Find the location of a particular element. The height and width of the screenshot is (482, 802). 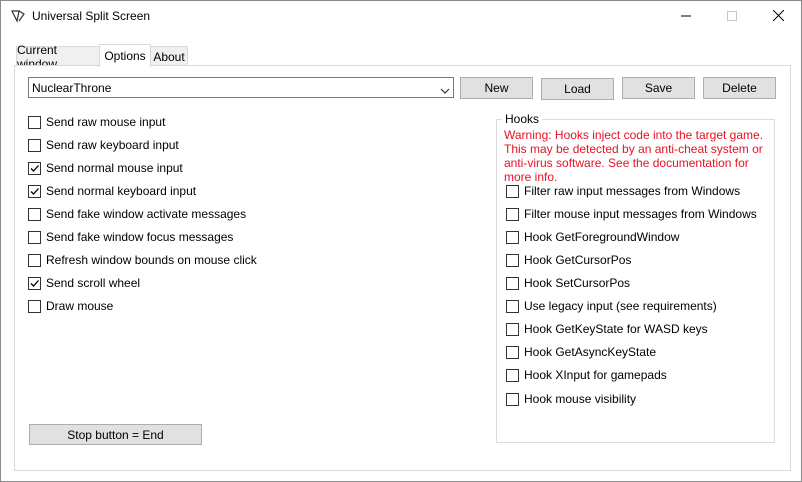

option-label: Filter mouse input messages from Windows is located at coordinates (640, 214).